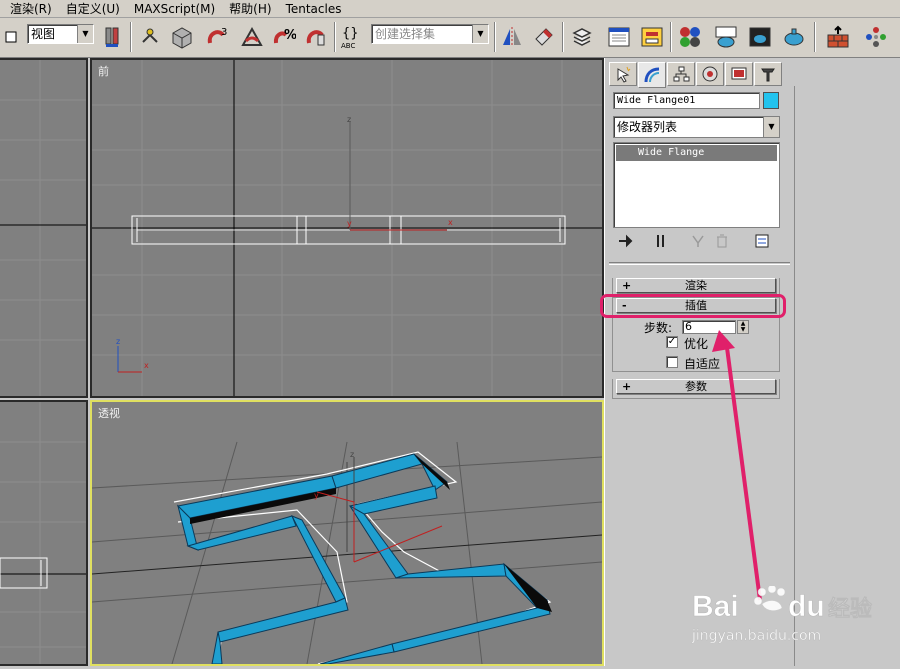 The image size is (900, 669). What do you see at coordinates (512, 37) in the screenshot?
I see `mirror-icon` at bounding box center [512, 37].